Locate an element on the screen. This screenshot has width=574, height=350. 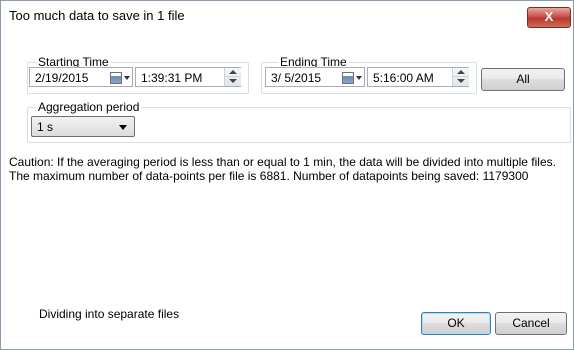
close-icon: X is located at coordinates (549, 16).